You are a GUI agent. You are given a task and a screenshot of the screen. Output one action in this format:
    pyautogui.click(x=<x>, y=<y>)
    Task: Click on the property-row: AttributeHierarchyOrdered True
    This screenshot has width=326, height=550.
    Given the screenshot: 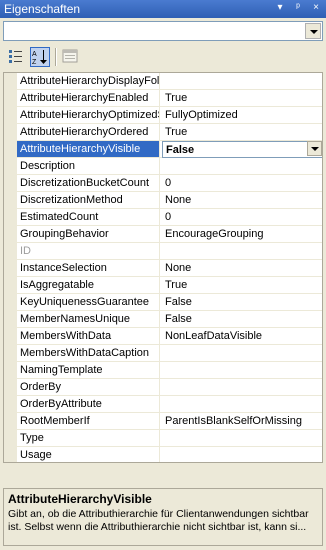 What is the action you would take?
    pyautogui.click(x=169, y=132)
    